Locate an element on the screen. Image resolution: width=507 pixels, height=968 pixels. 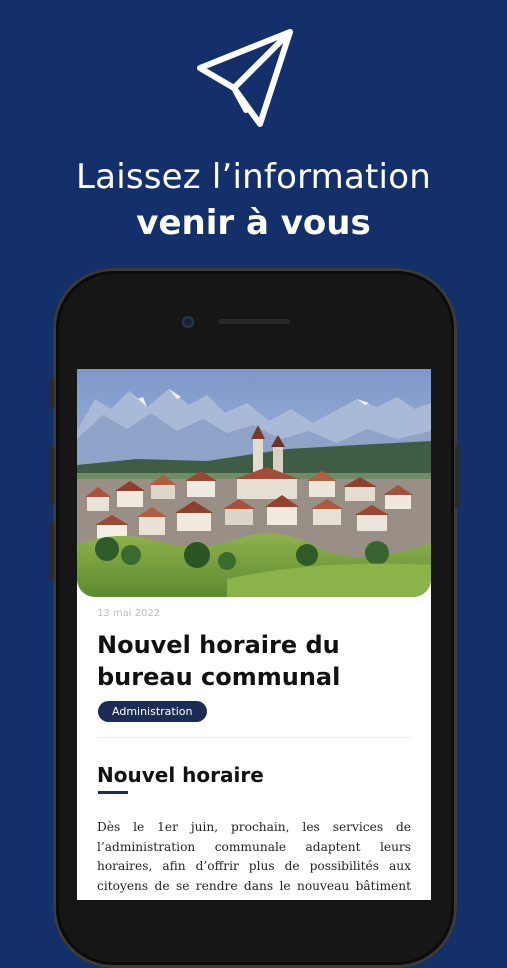
paper-plane-icon is located at coordinates (244, 78).